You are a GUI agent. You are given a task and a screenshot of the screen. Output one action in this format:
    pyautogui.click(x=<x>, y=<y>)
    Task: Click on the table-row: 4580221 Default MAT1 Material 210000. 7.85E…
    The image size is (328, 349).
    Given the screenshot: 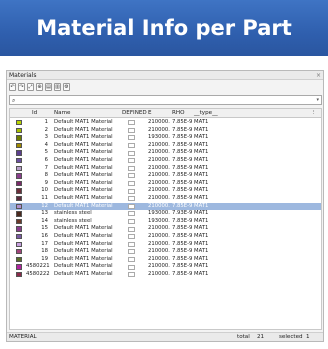 What is the action you would take?
    pyautogui.click(x=165, y=267)
    